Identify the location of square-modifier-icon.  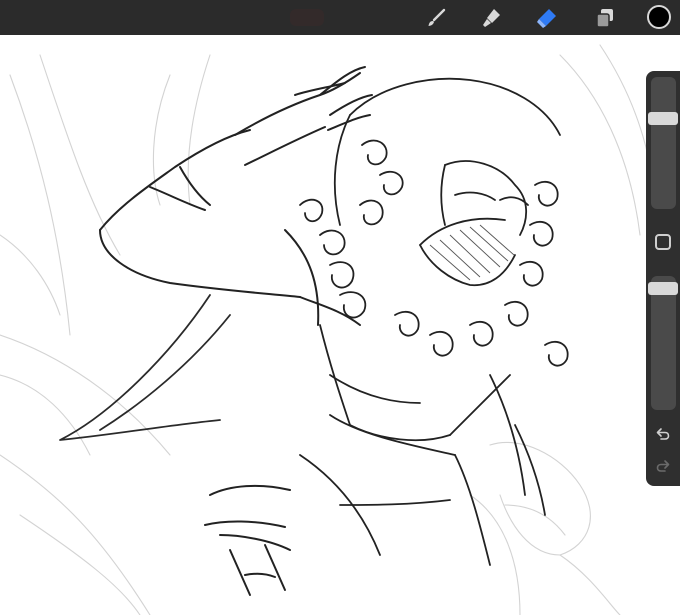
(663, 242).